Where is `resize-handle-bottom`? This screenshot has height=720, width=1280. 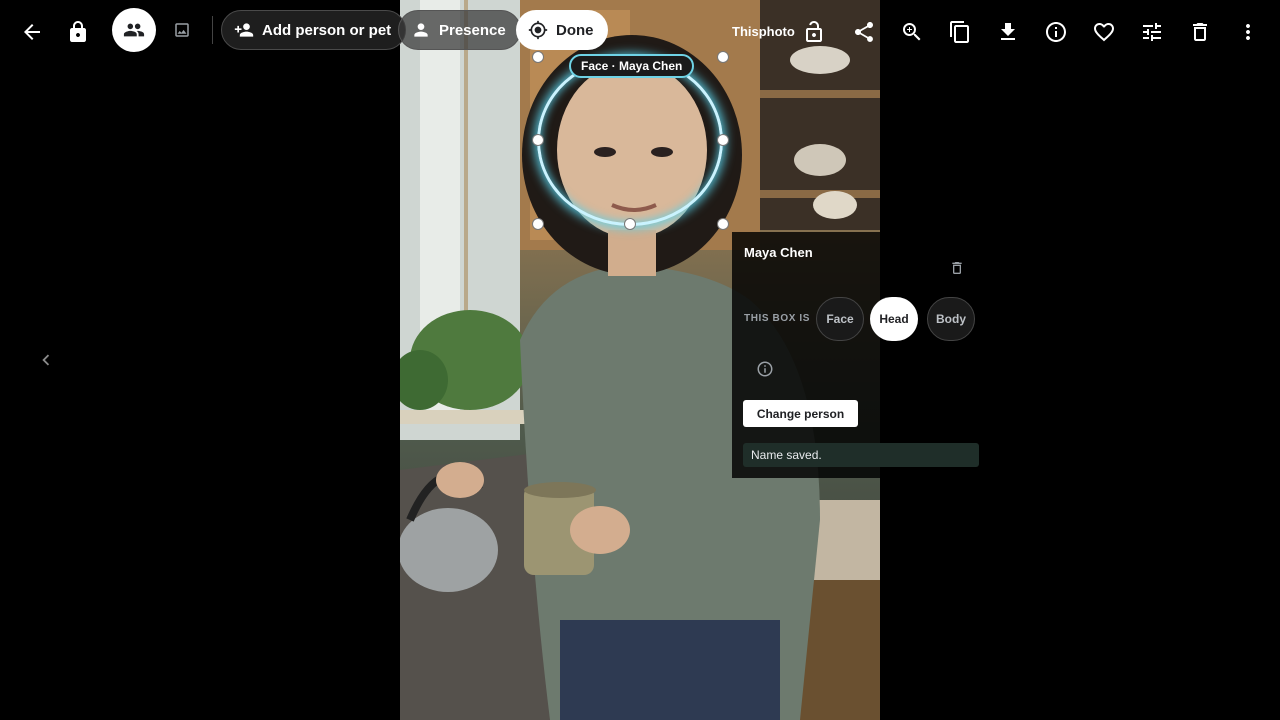 resize-handle-bottom is located at coordinates (630, 224).